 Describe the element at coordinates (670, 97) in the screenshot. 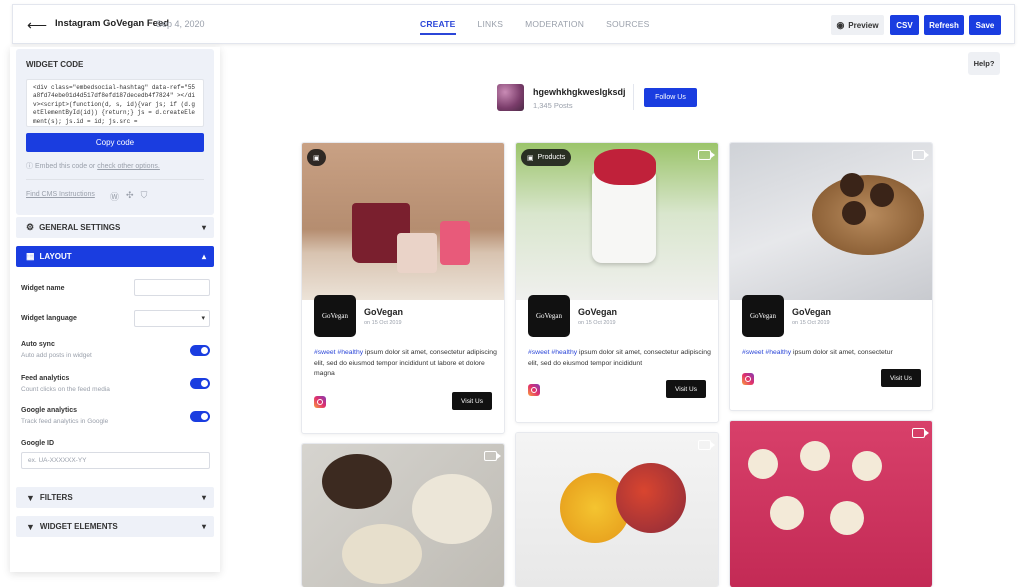

I see `follow-button: Follow Us` at that location.